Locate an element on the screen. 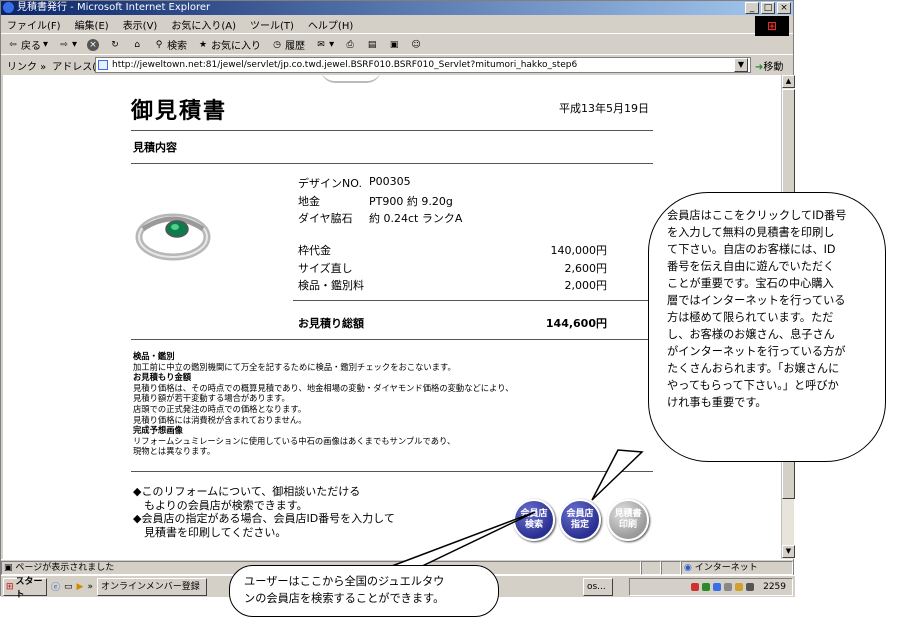 Image resolution: width=900 pixels, height=629 pixels. scroll-up-arrow-icon: ▲ is located at coordinates (788, 81).